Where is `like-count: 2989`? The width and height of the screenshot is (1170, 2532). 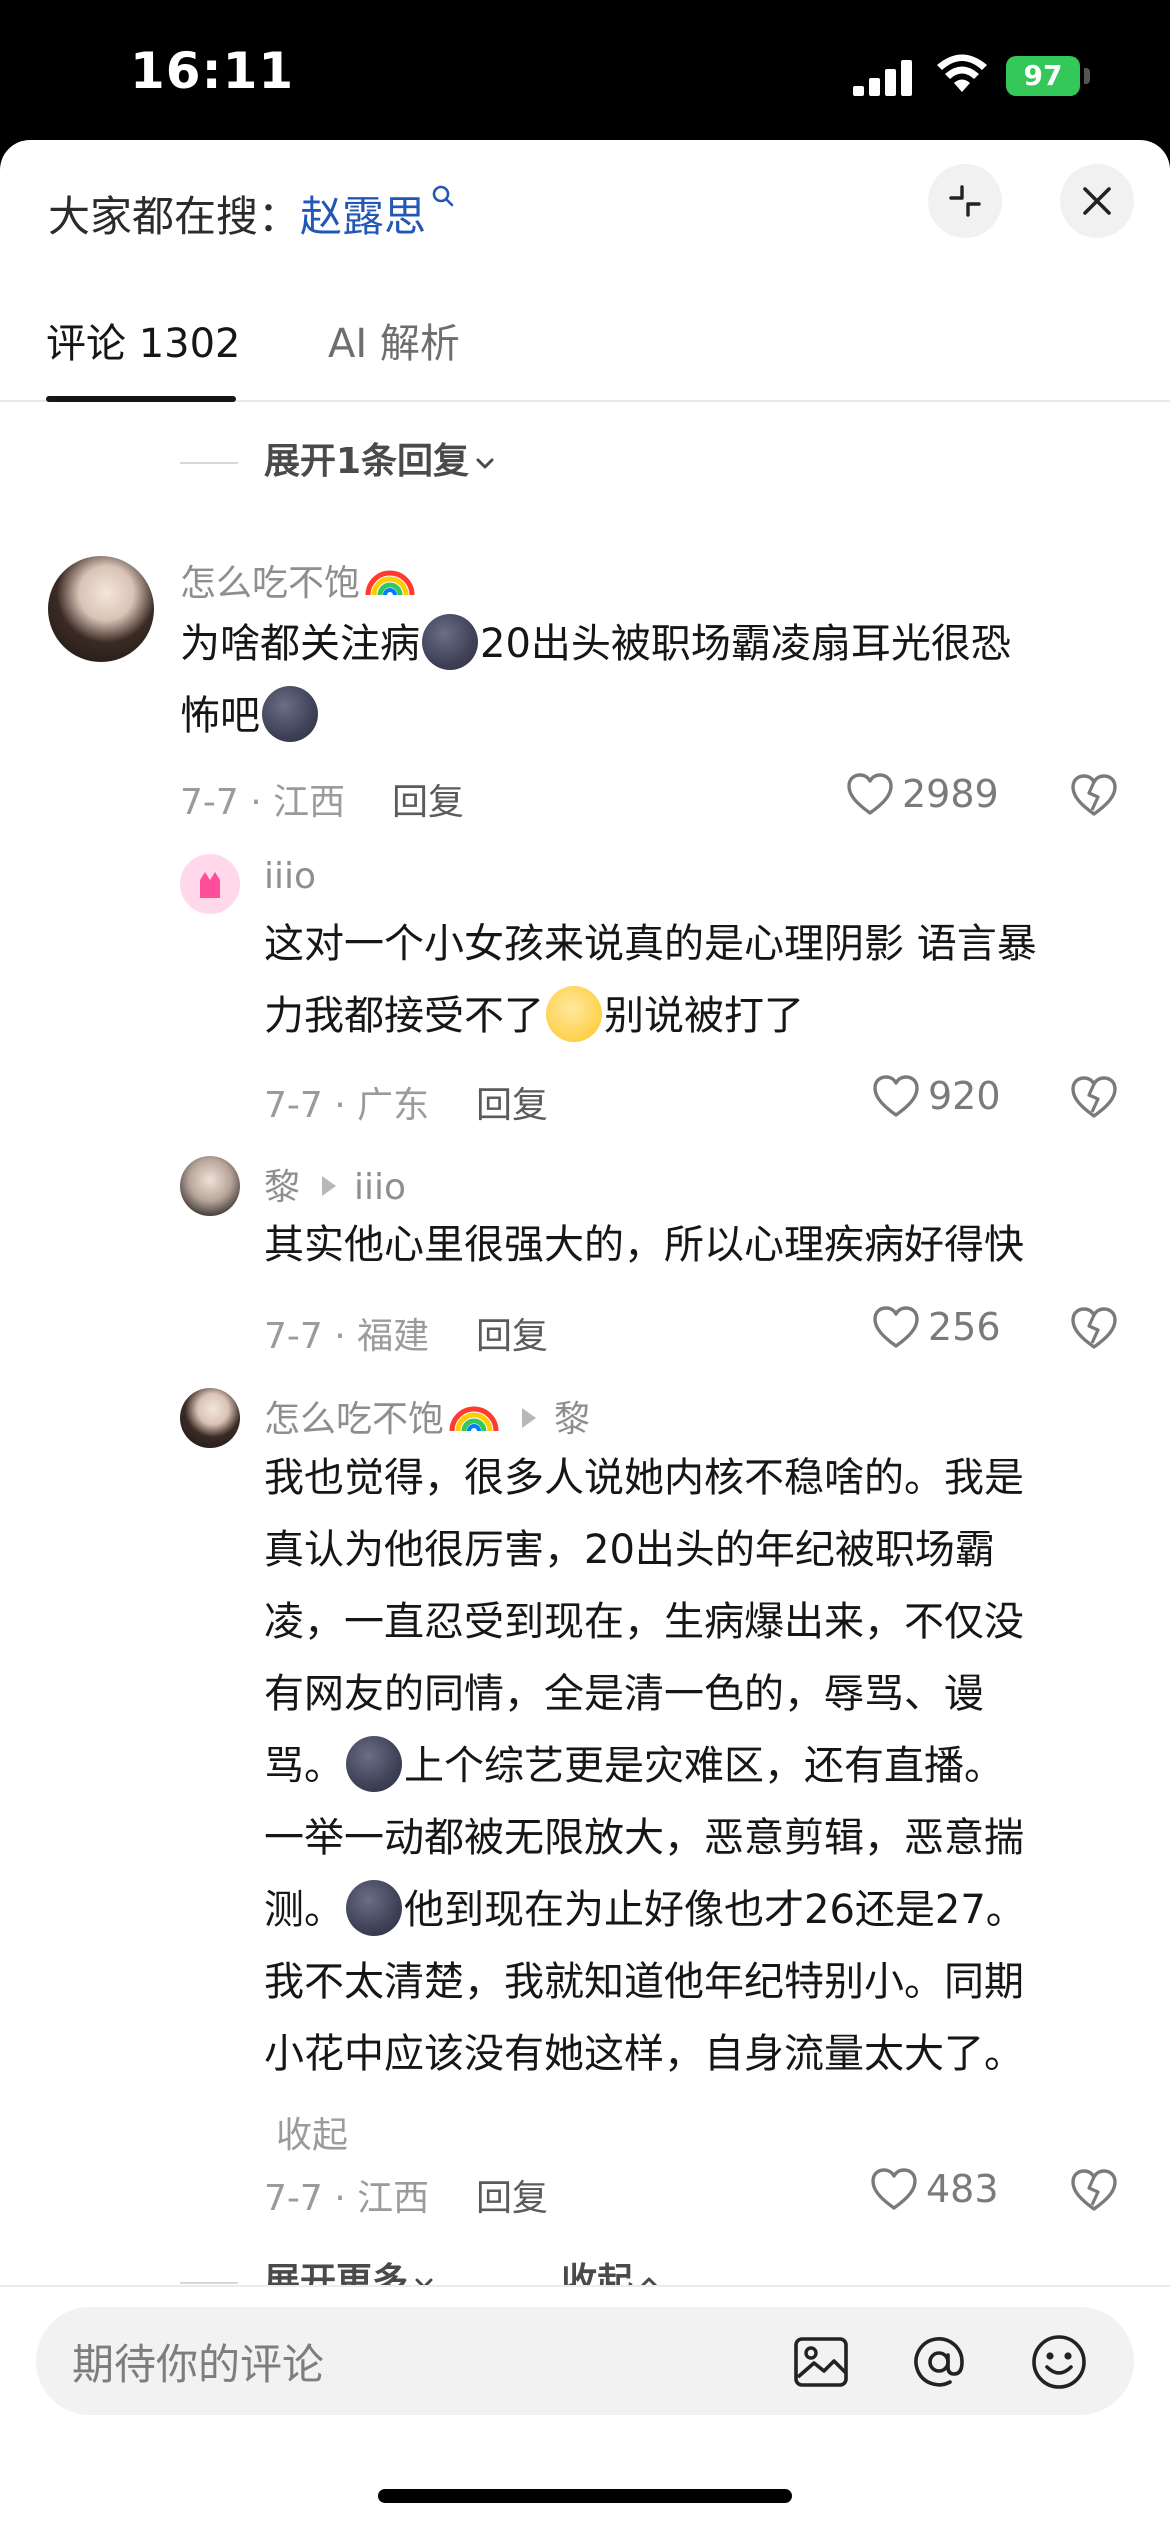 like-count: 2989 is located at coordinates (950, 794).